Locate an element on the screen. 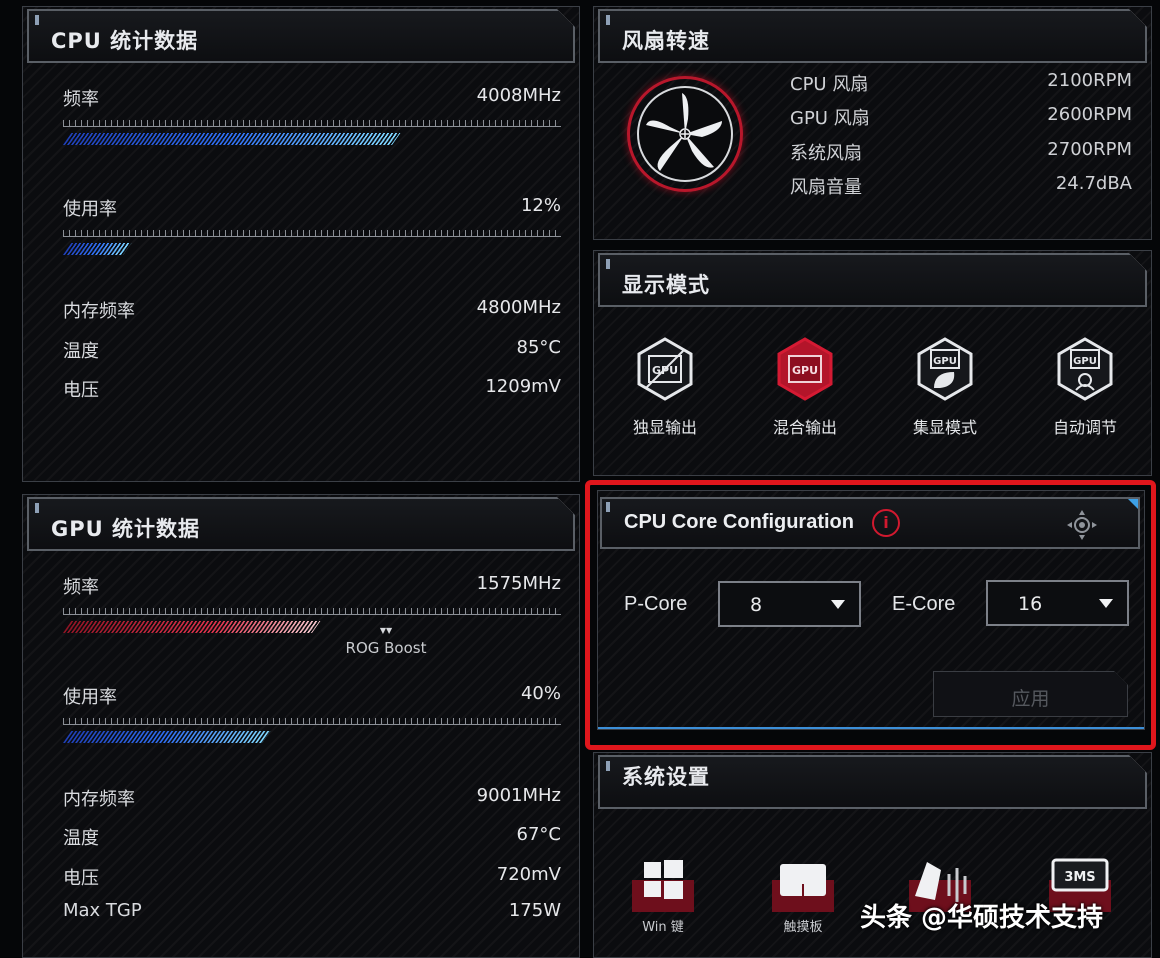 This screenshot has height=958, width=1160. mode-discrete: GPU 独显输出 is located at coordinates (665, 387).